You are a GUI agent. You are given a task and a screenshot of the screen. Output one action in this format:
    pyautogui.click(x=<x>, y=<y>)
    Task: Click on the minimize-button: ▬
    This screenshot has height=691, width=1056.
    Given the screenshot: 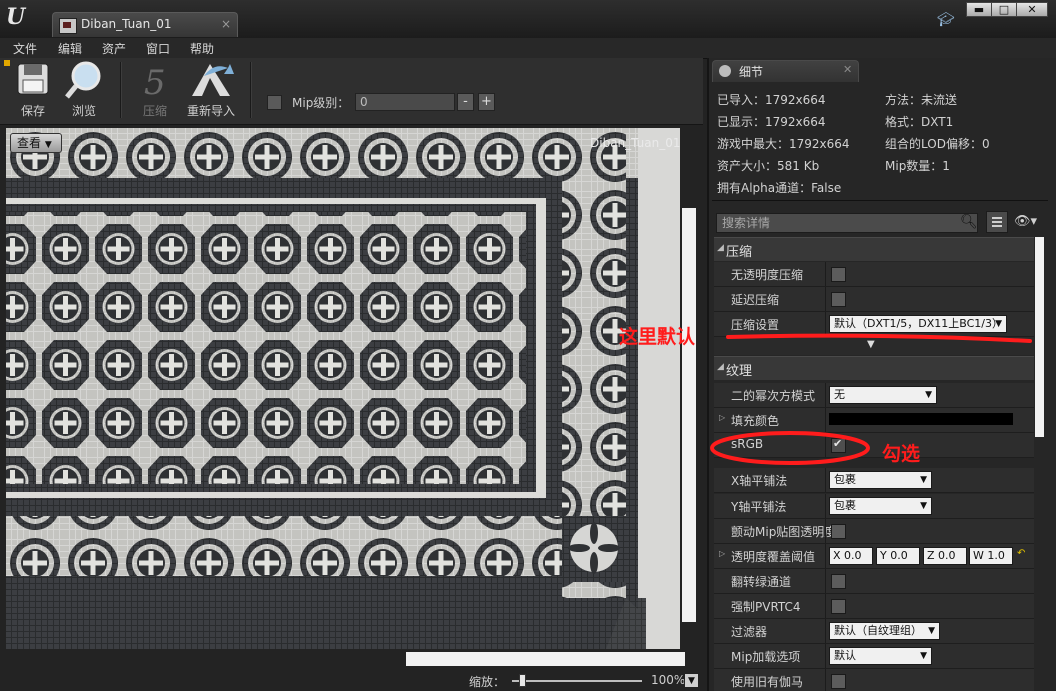 What is the action you would take?
    pyautogui.click(x=979, y=9)
    